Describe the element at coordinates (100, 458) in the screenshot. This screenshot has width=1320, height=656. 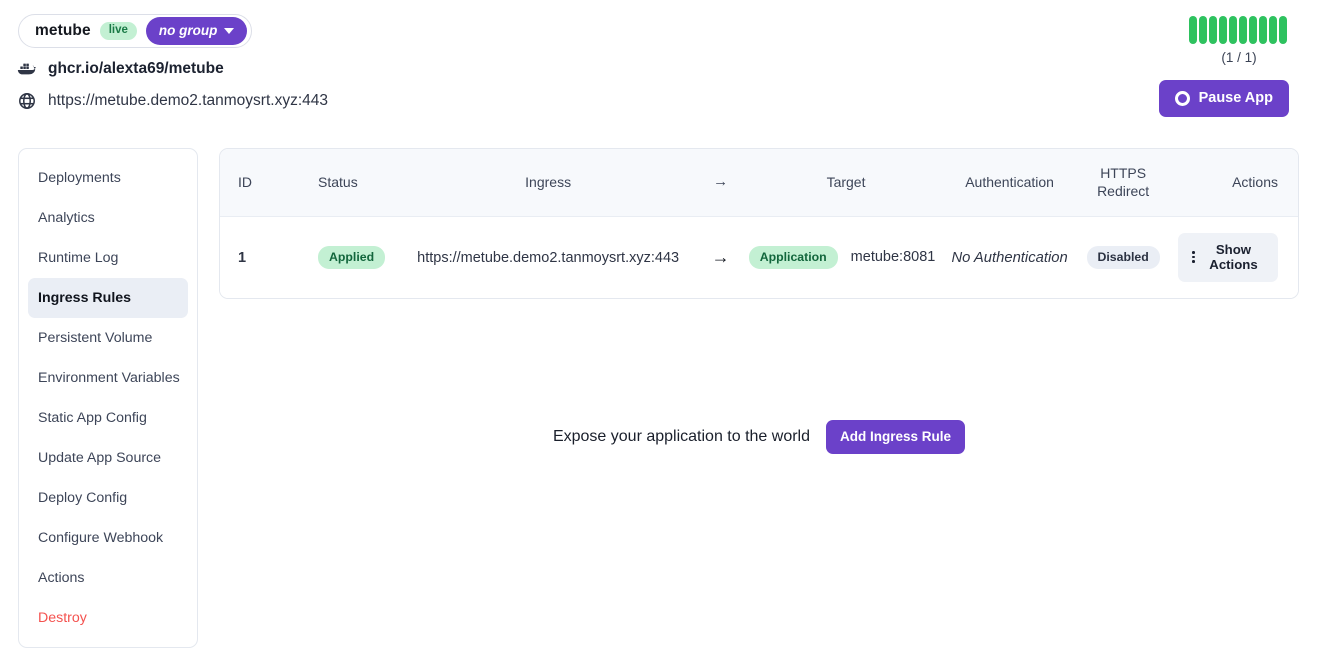
I see `sidebar-item-label: Update App Source` at that location.